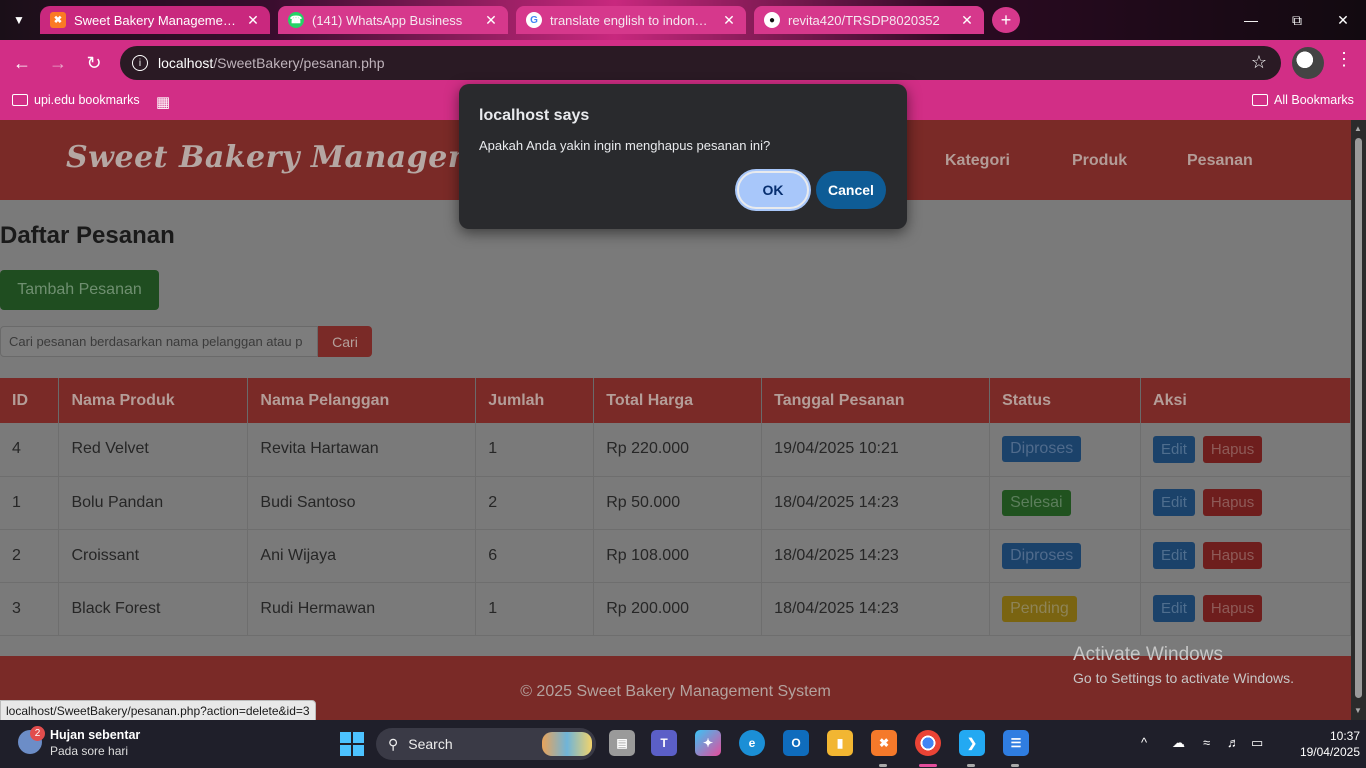  I want to click on apps-grid-icon: ▦, so click(163, 102).